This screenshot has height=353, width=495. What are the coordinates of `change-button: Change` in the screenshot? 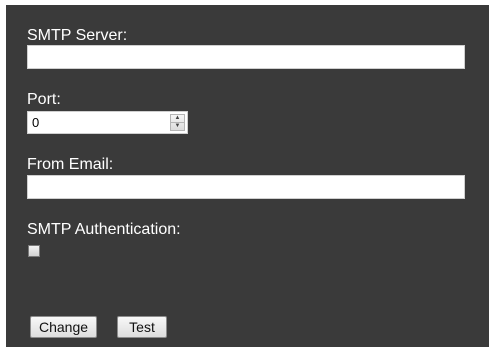 It's located at (63, 327).